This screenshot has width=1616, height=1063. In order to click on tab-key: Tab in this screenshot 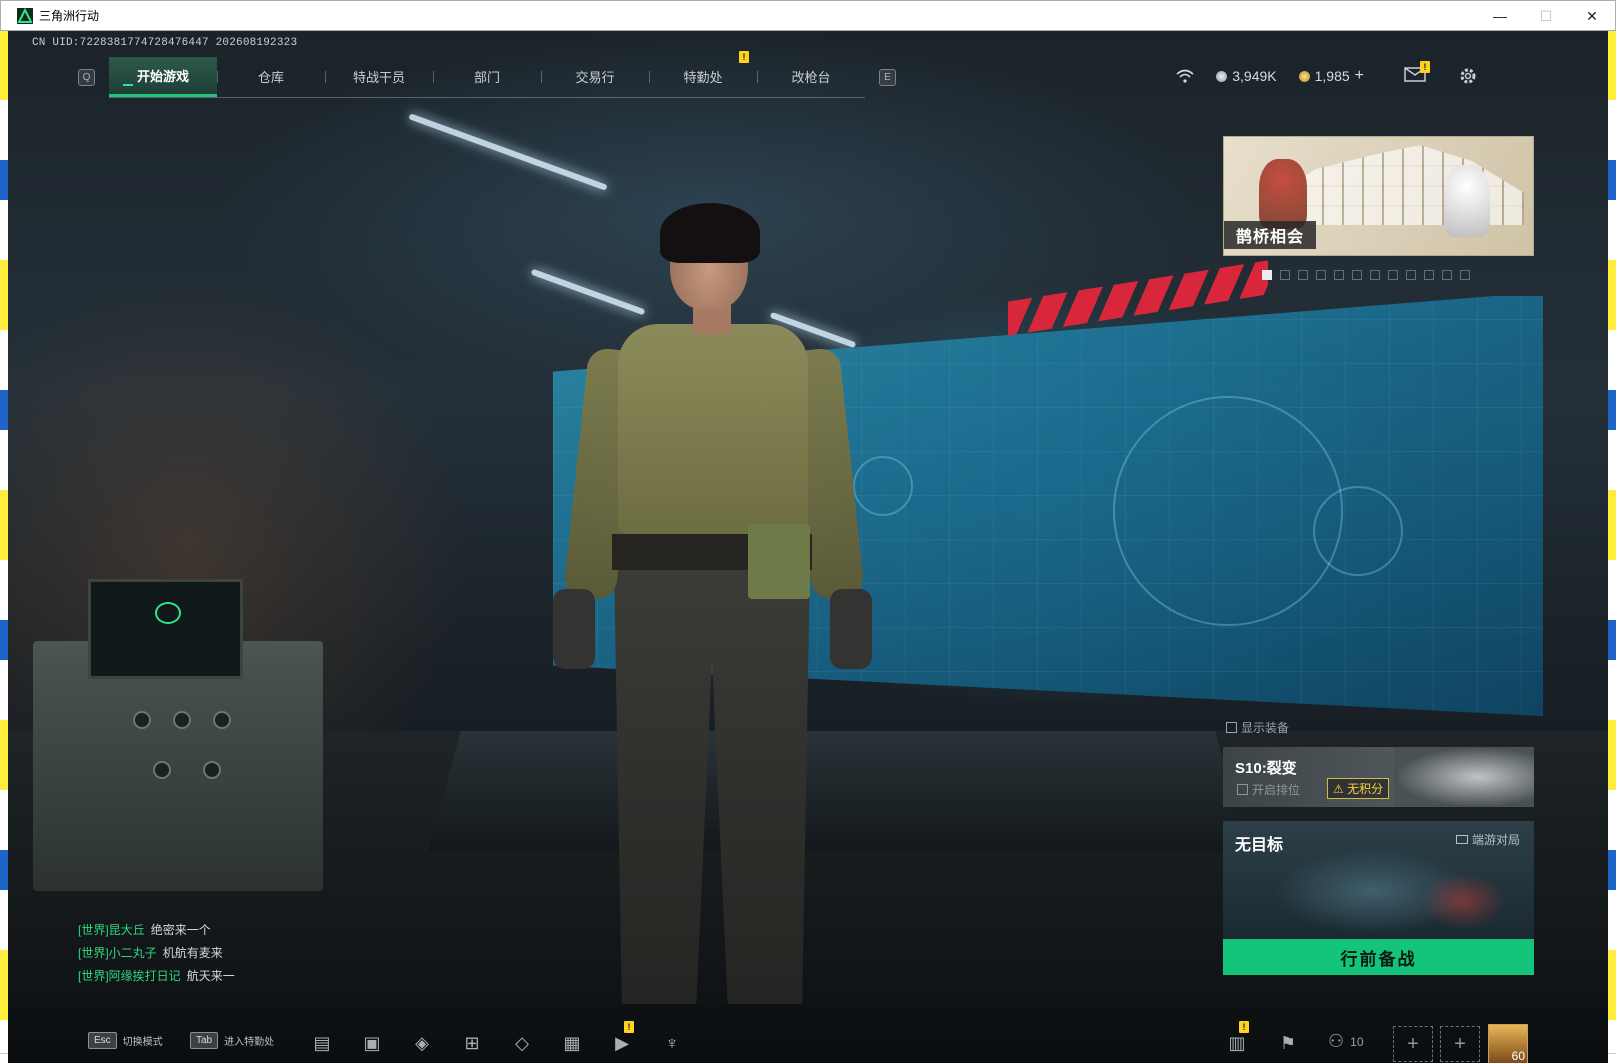, I will do `click(204, 1040)`.